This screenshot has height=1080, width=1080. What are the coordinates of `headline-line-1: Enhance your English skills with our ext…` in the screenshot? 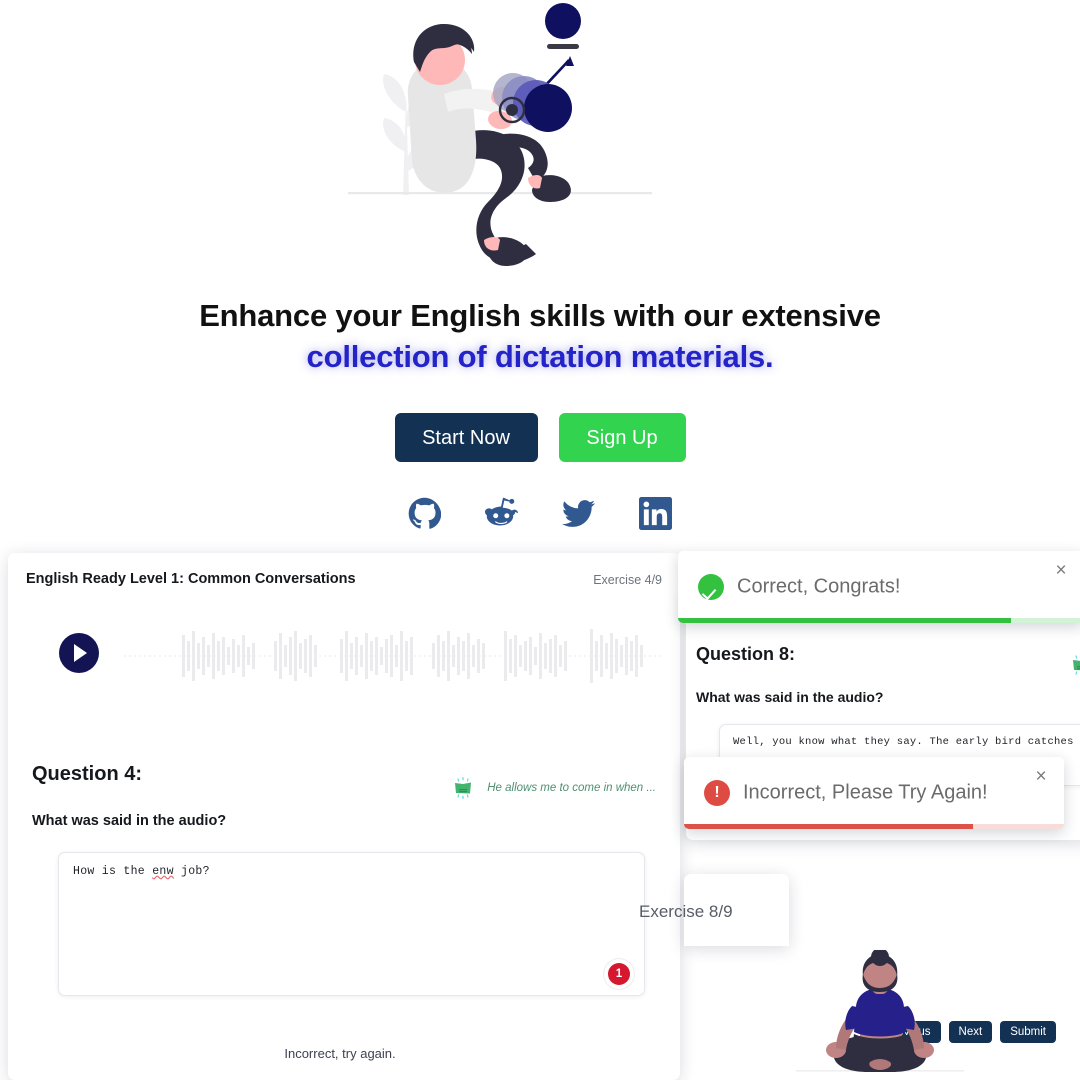 It's located at (540, 315).